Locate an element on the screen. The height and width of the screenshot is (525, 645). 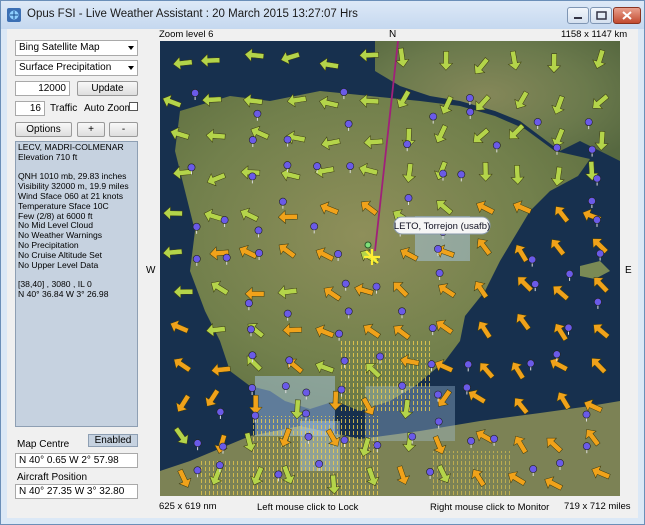
overlay-select: Surface Precipitation is located at coordinates (76, 68).